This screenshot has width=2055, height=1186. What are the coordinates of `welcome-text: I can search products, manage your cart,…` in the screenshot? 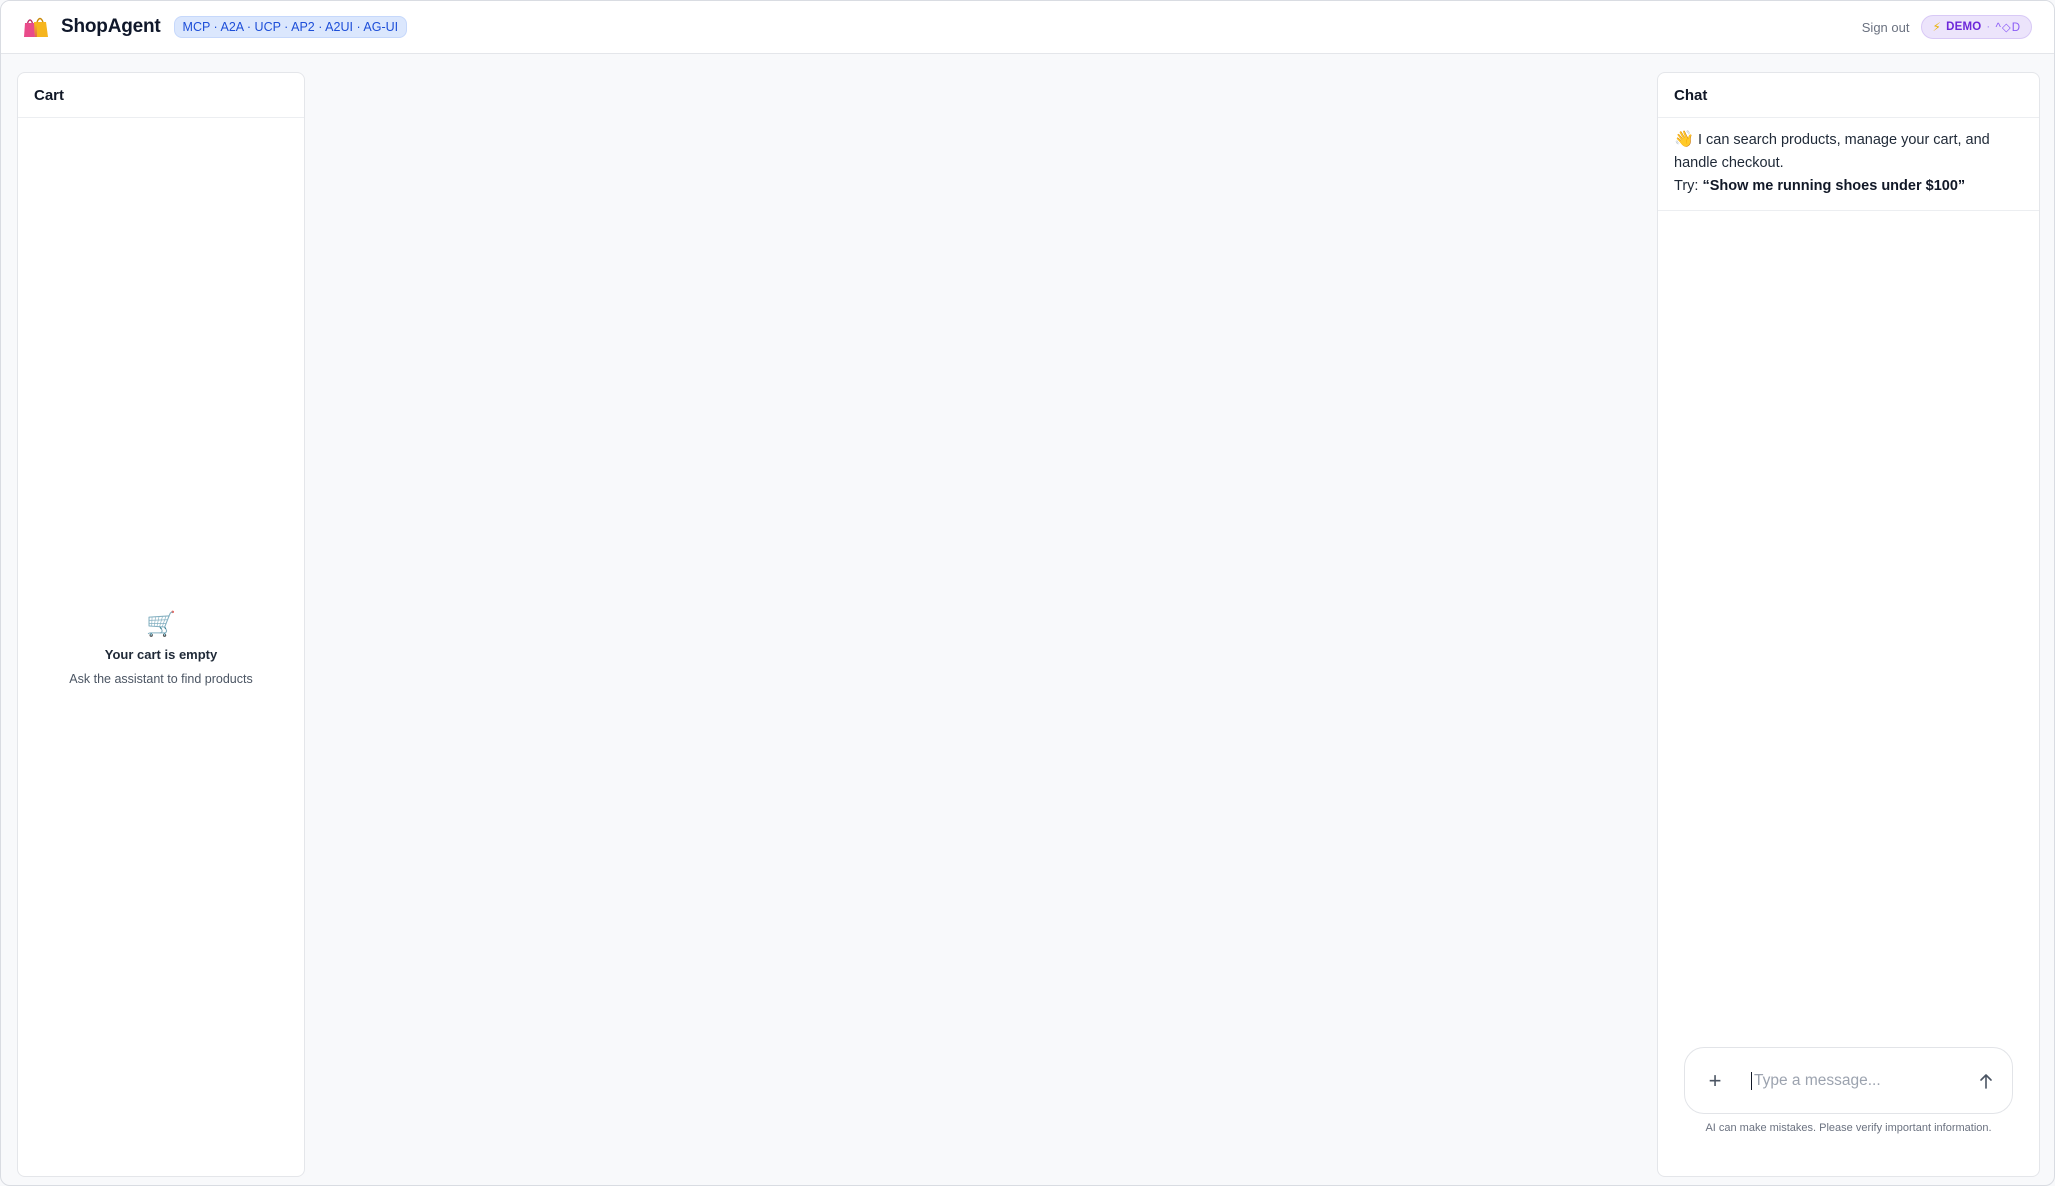 It's located at (1832, 151).